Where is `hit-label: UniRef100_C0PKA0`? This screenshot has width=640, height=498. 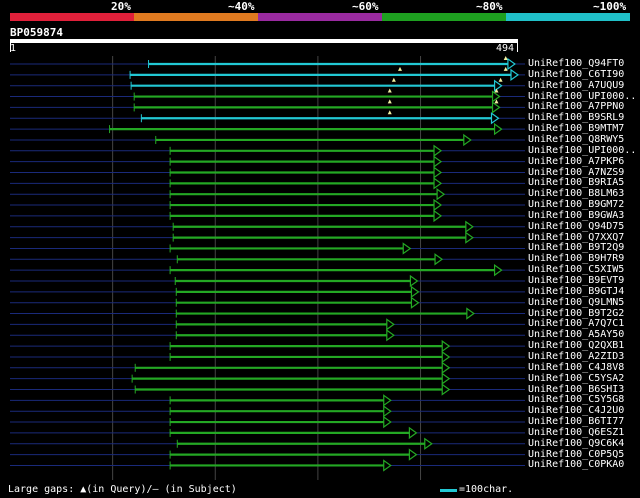
hit-label: UniRef100_C0PKA0 is located at coordinates (576, 464).